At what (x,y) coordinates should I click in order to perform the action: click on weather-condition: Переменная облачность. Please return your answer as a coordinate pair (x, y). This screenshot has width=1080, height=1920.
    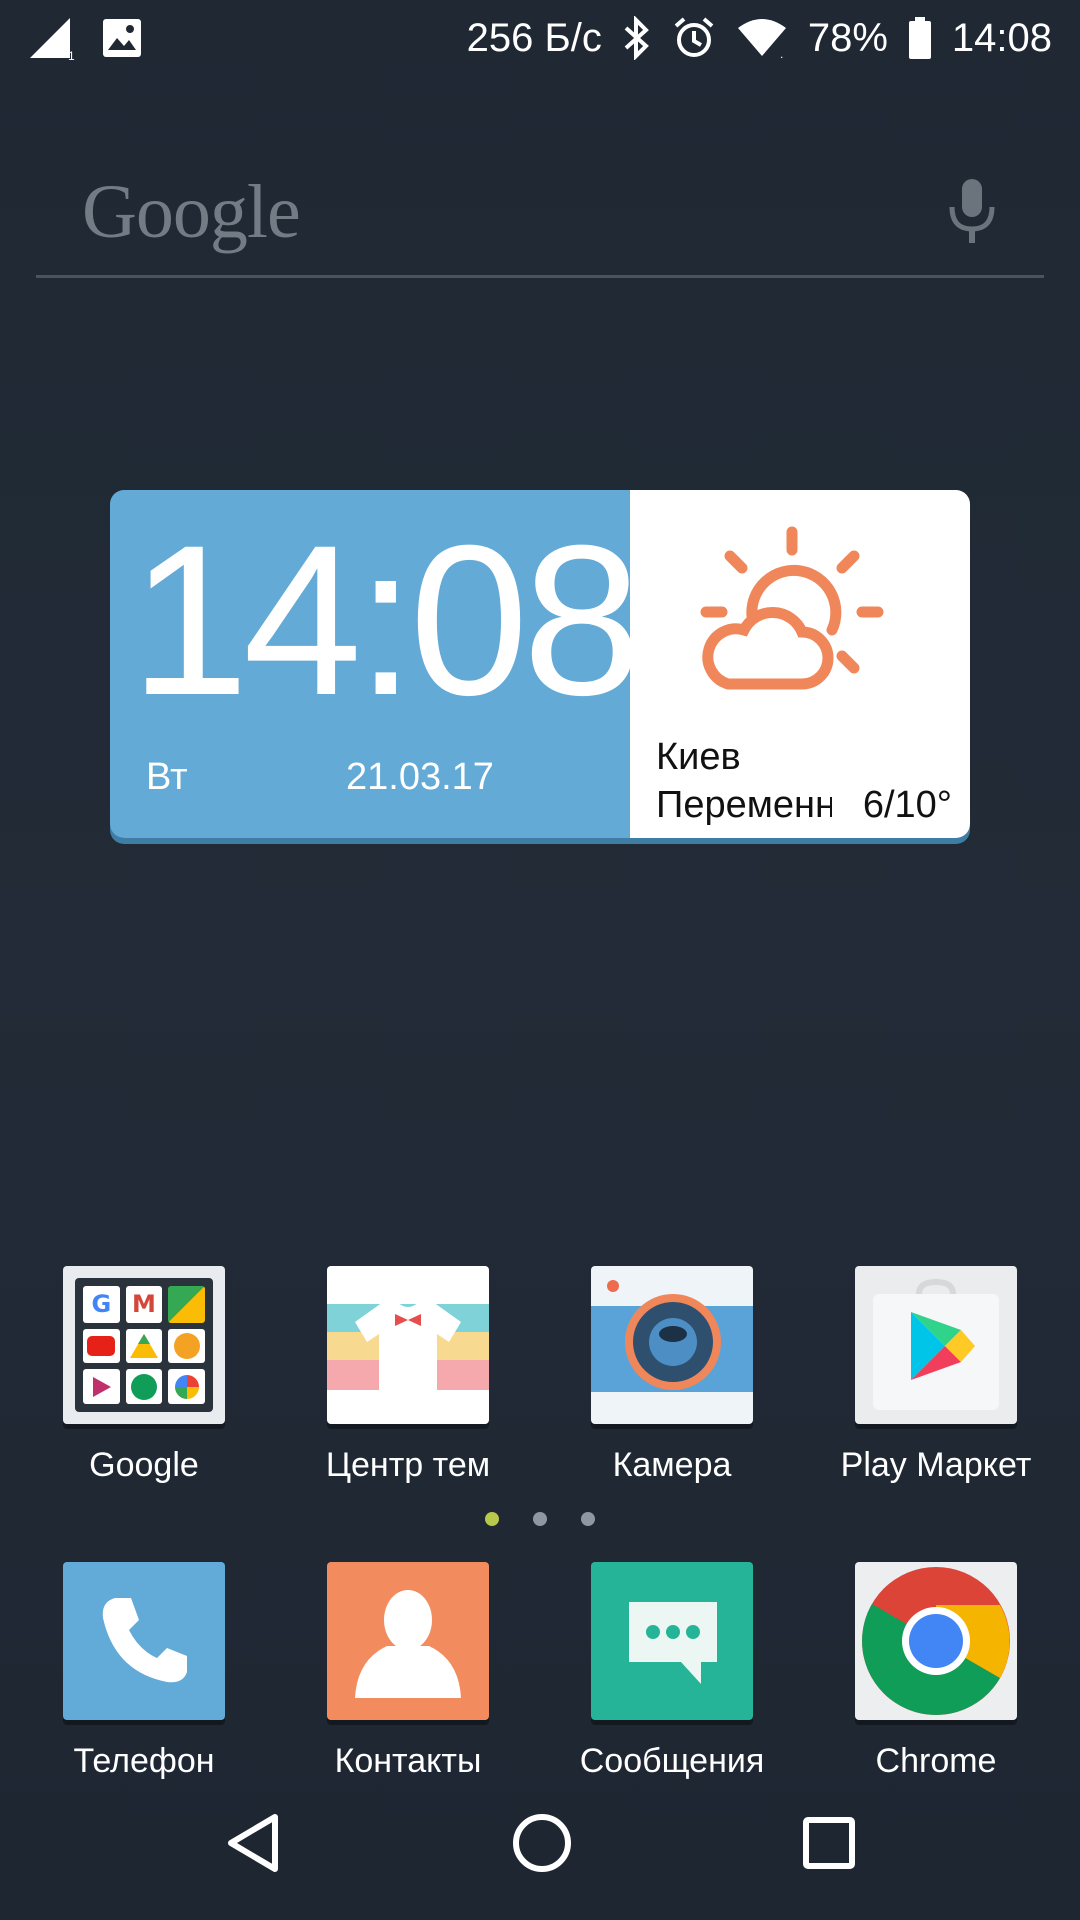
    Looking at the image, I should click on (744, 805).